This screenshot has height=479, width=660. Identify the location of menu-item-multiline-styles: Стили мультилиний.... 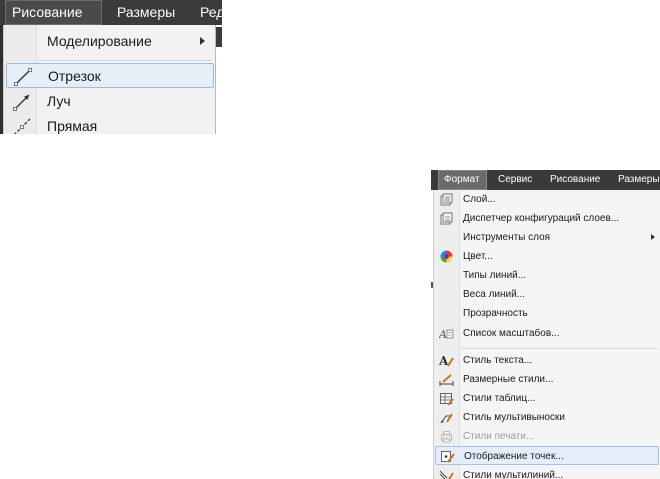
(547, 472).